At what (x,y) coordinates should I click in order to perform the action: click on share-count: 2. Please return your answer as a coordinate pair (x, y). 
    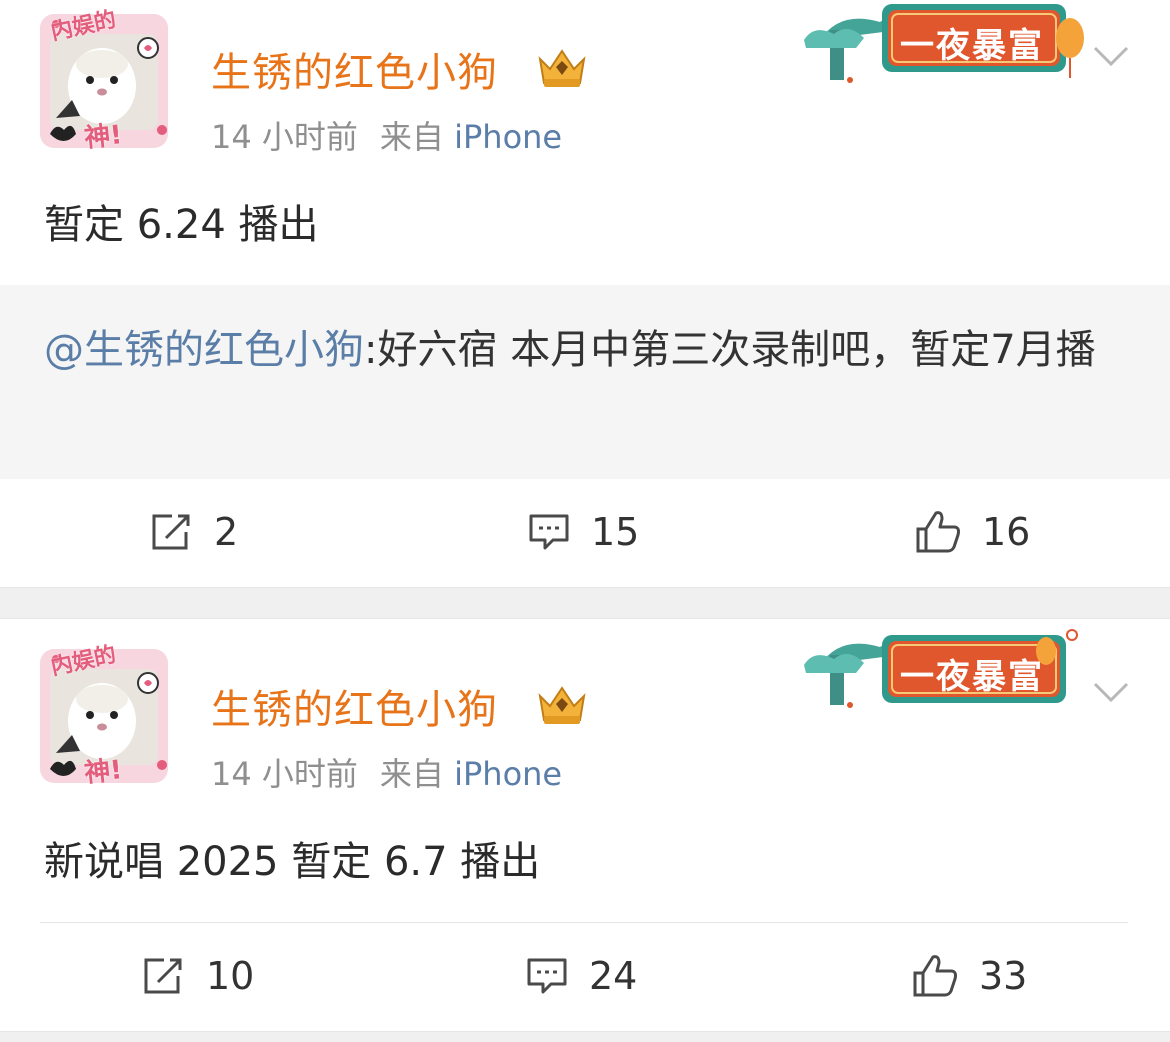
    Looking at the image, I should click on (226, 532).